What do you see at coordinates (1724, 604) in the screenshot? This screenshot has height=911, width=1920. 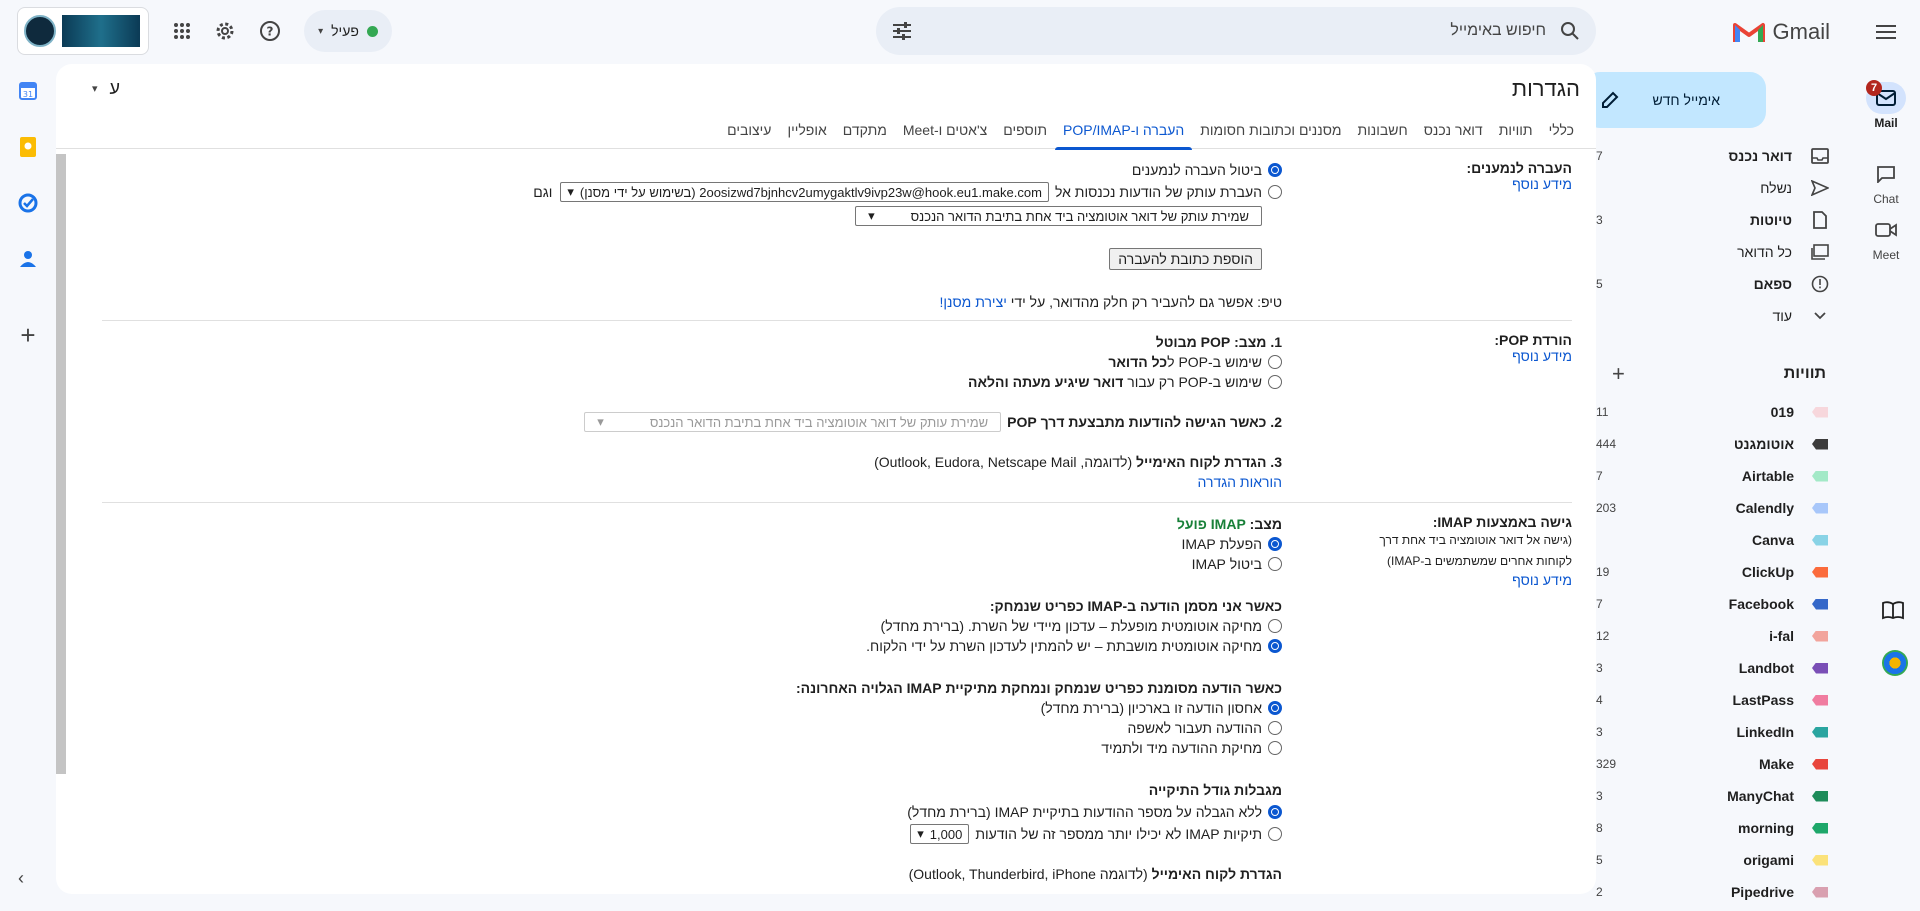 I see `label-item: Facebook 7` at bounding box center [1724, 604].